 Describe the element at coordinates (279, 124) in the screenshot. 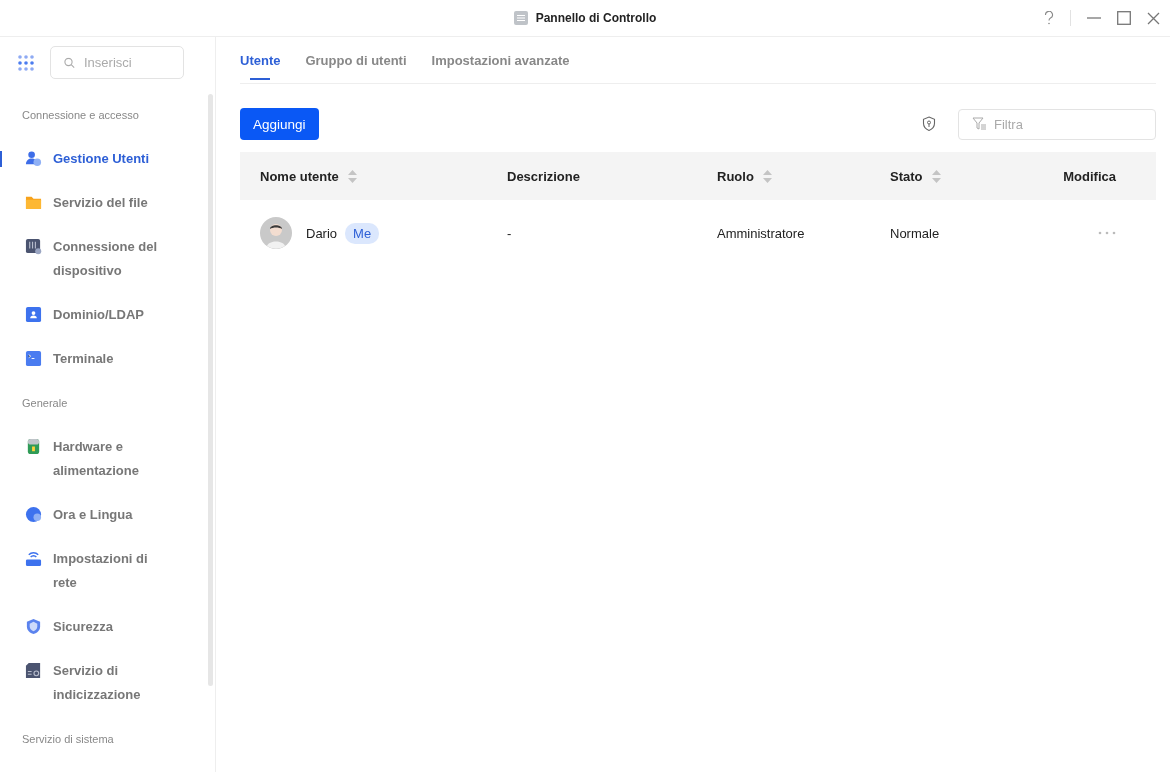

I see `add-button: Aggiungi` at that location.